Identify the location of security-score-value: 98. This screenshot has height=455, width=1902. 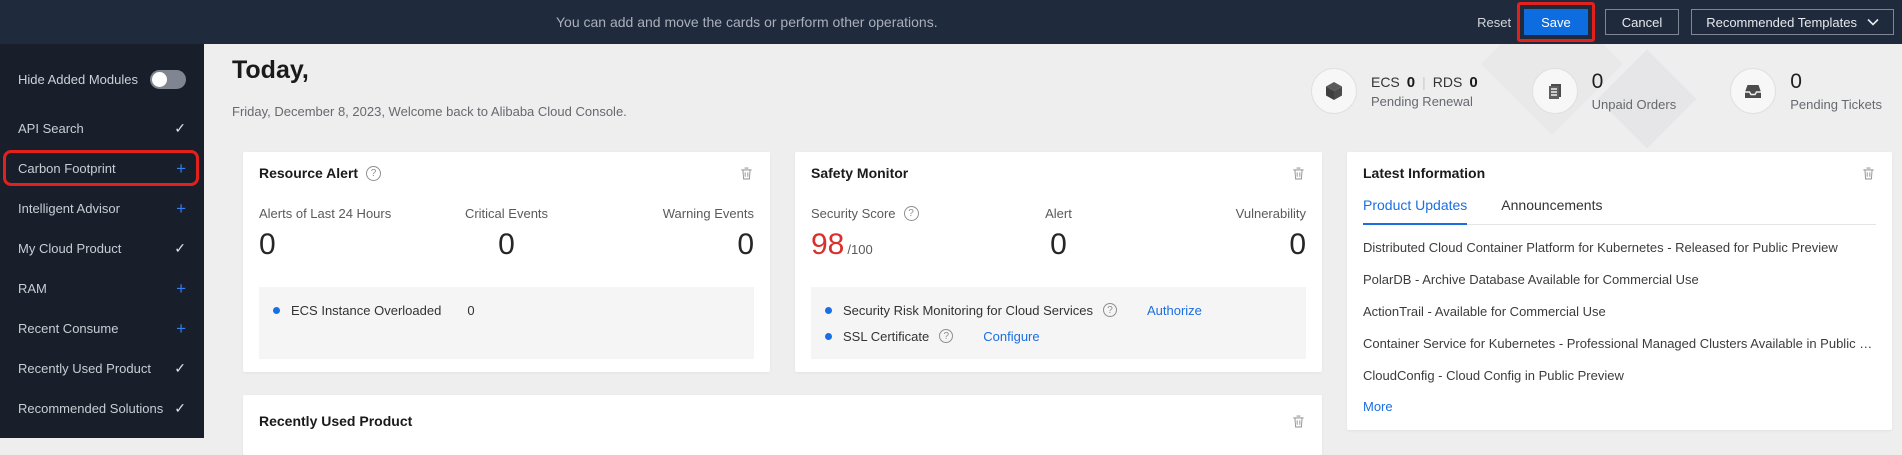
(828, 244).